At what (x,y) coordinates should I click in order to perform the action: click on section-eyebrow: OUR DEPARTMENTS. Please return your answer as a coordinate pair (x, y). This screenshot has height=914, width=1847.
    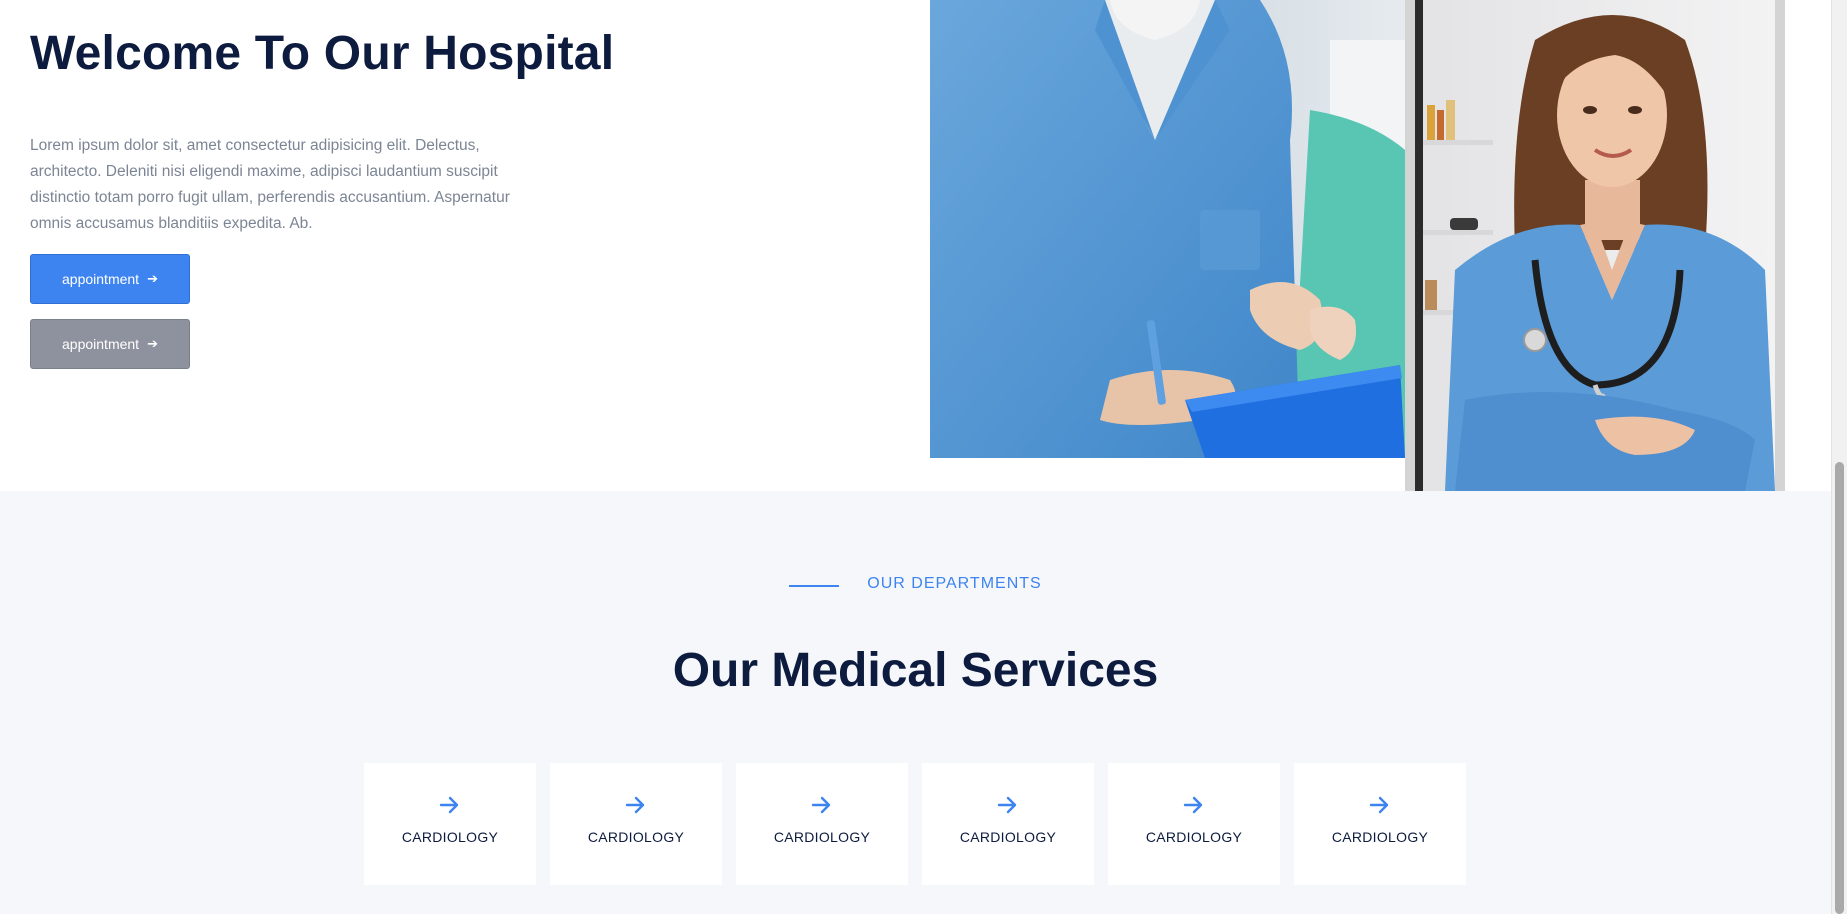
    Looking at the image, I should click on (915, 584).